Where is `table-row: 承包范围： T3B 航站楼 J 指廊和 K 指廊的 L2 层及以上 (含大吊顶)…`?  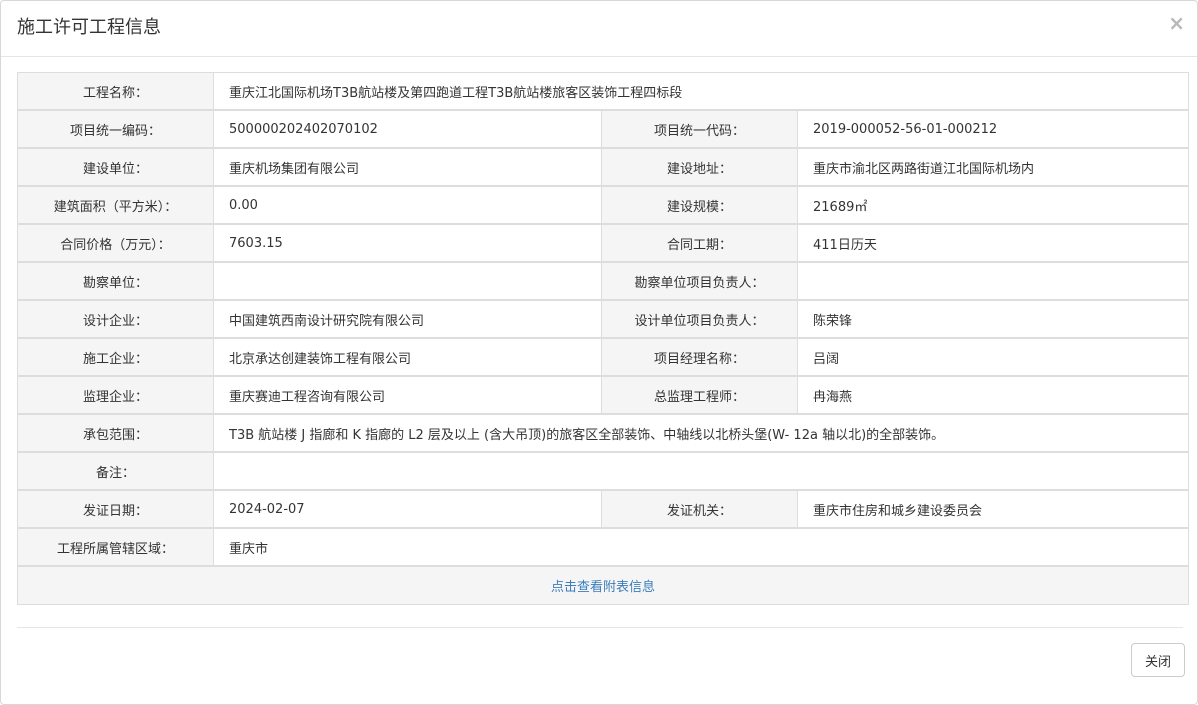 table-row: 承包范围： T3B 航站楼 J 指廊和 K 指廊的 L2 层及以上 (含大吊顶)… is located at coordinates (603, 434).